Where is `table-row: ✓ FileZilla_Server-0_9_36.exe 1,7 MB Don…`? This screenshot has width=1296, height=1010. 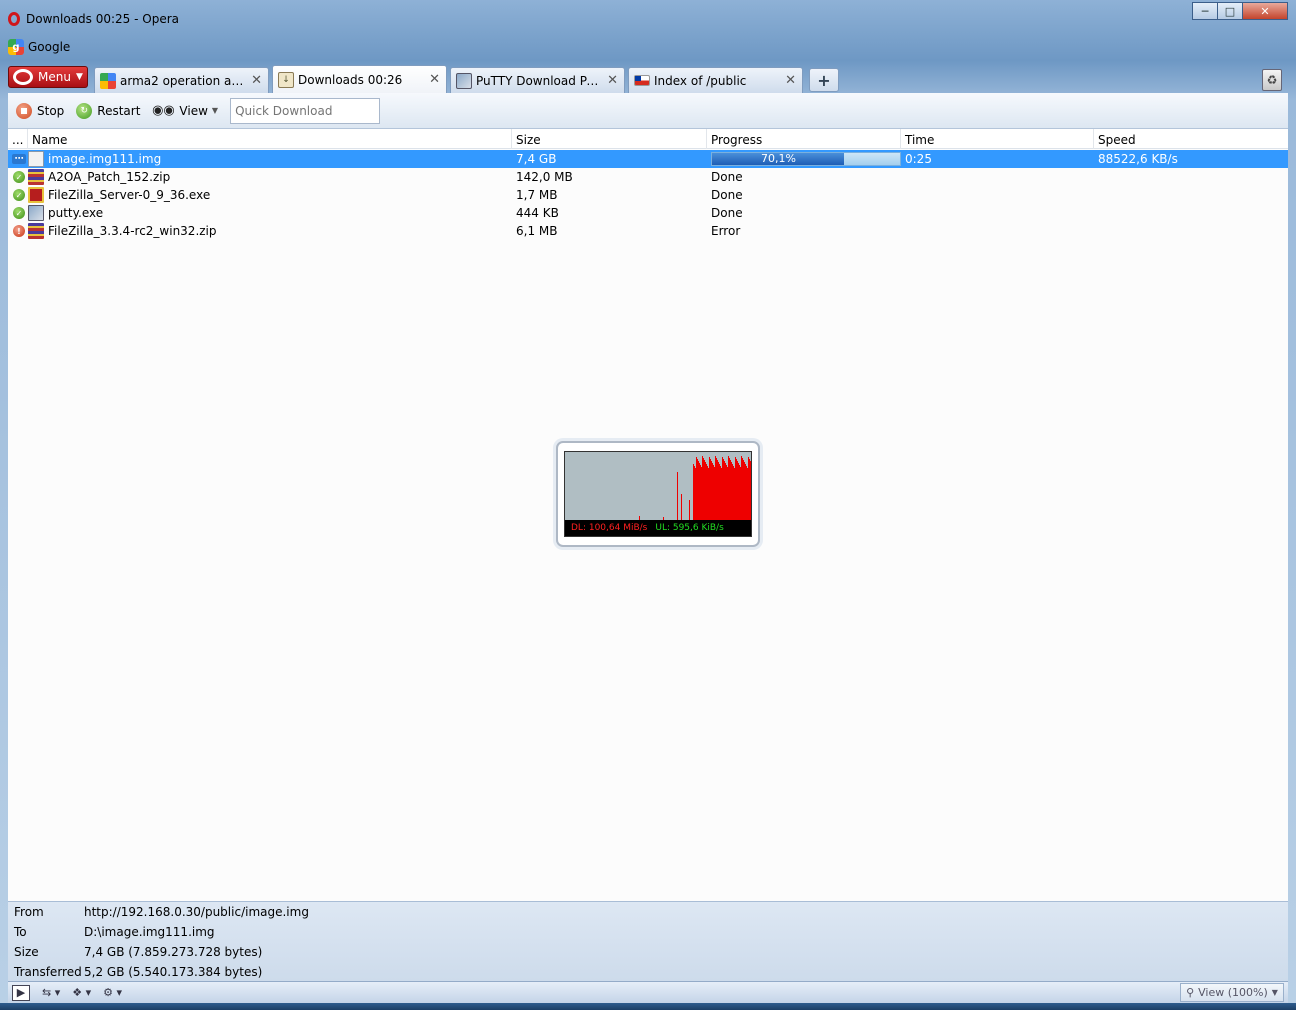
table-row: ✓ FileZilla_Server-0_9_36.exe 1,7 MB Don… is located at coordinates (648, 195).